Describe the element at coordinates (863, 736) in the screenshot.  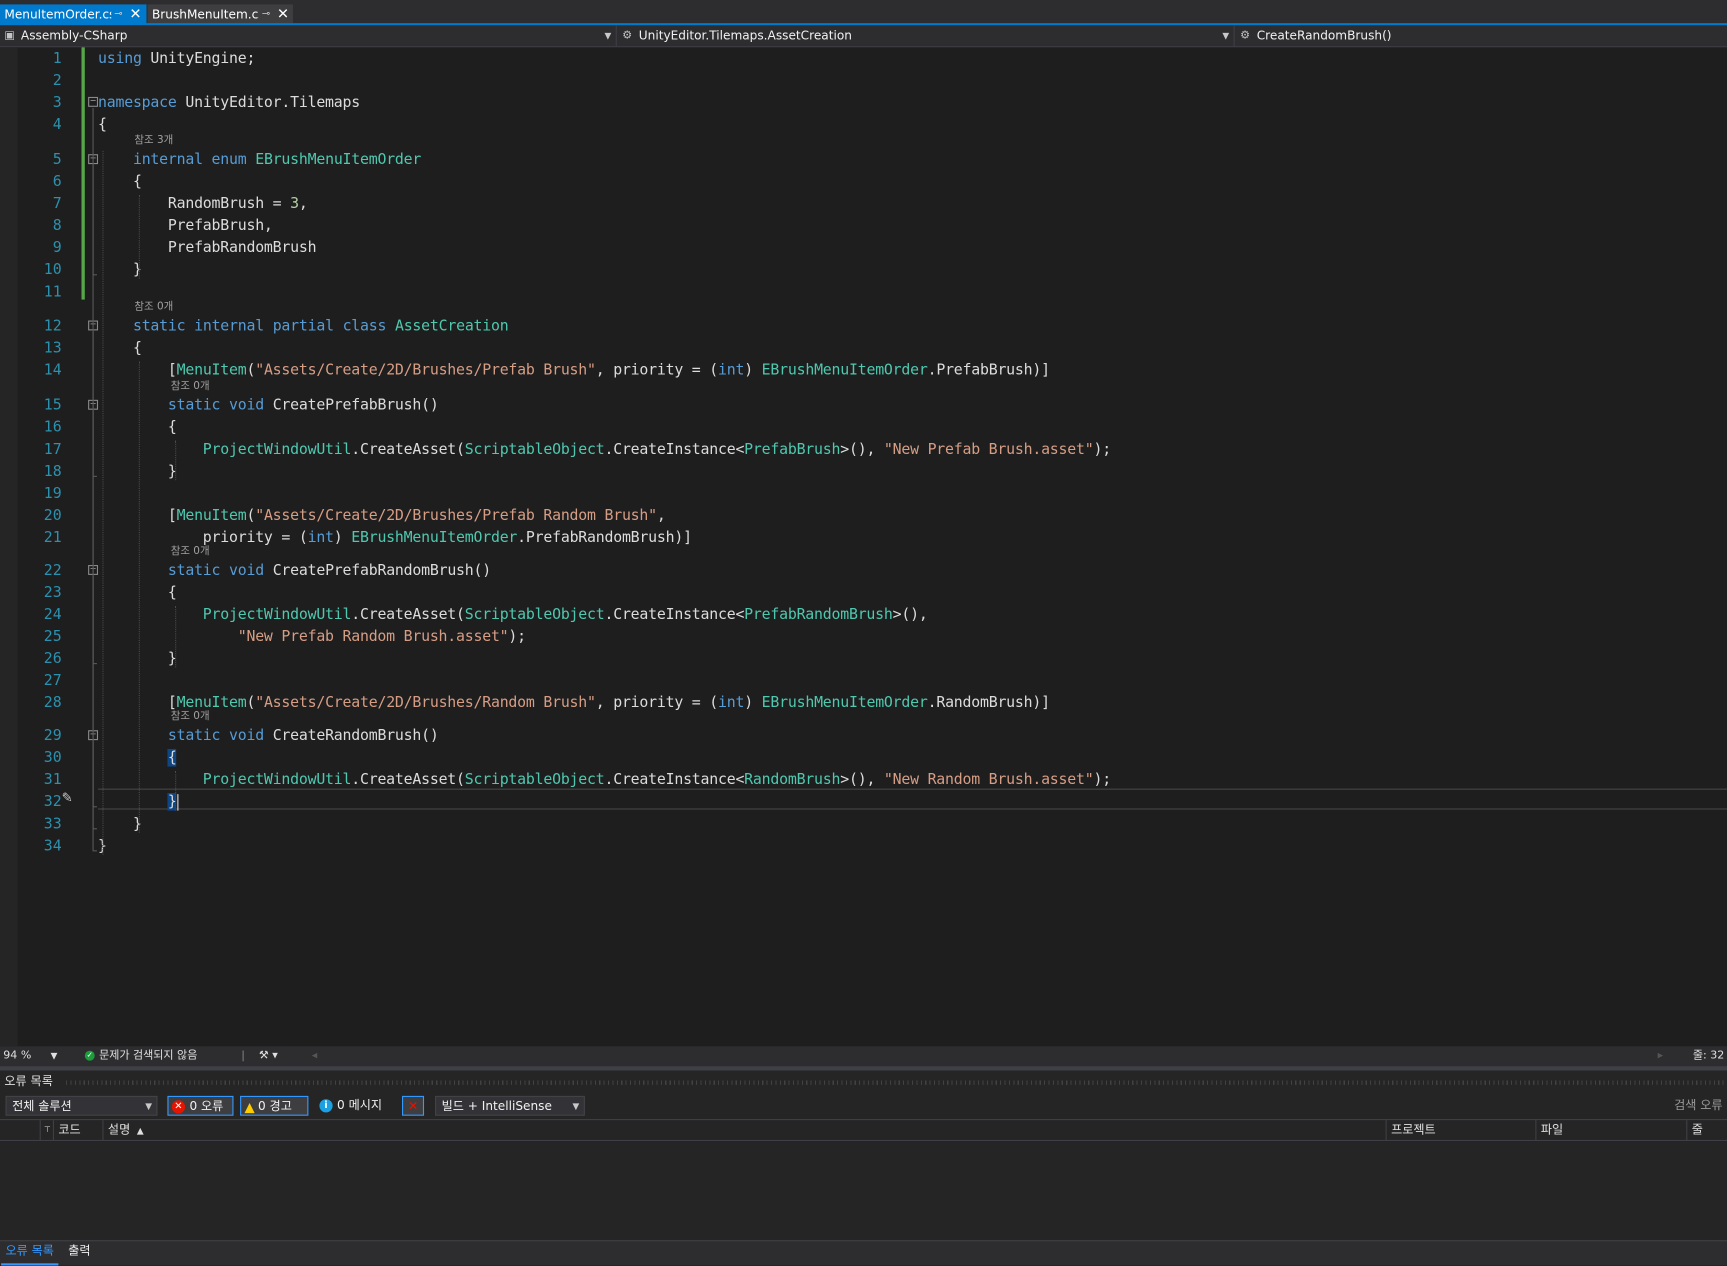
I see `code-line: 29 static void CreateRandomBrush()` at that location.